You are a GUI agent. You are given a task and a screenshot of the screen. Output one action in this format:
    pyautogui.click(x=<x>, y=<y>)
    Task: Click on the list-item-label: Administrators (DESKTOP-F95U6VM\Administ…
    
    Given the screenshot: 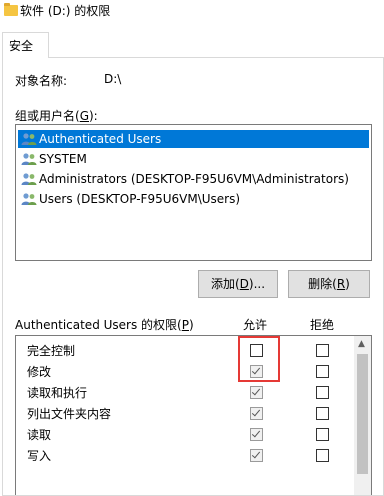 What is the action you would take?
    pyautogui.click(x=194, y=179)
    